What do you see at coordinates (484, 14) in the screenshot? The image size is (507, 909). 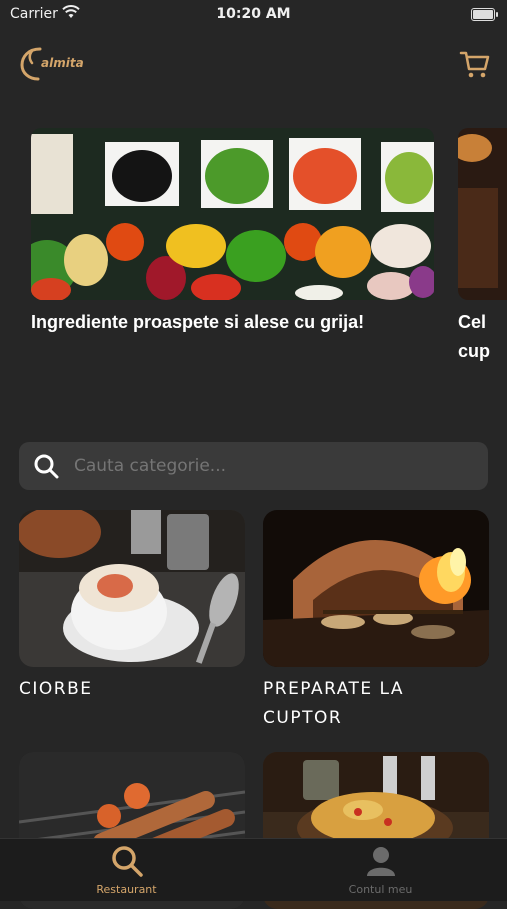 I see `battery-icon` at bounding box center [484, 14].